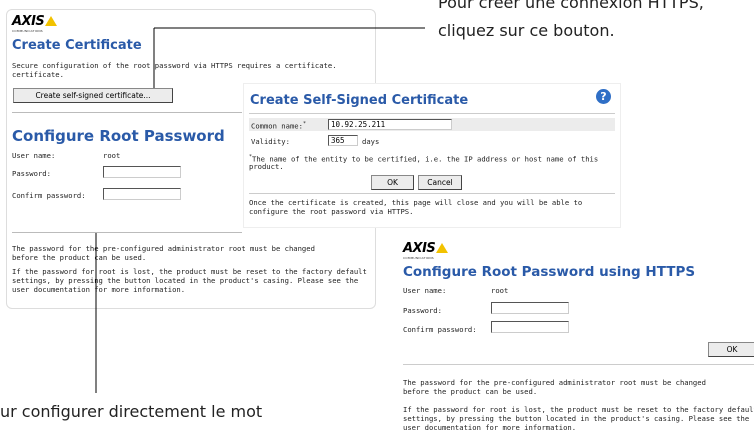  Describe the element at coordinates (142, 172) in the screenshot. I see `password-input` at that location.